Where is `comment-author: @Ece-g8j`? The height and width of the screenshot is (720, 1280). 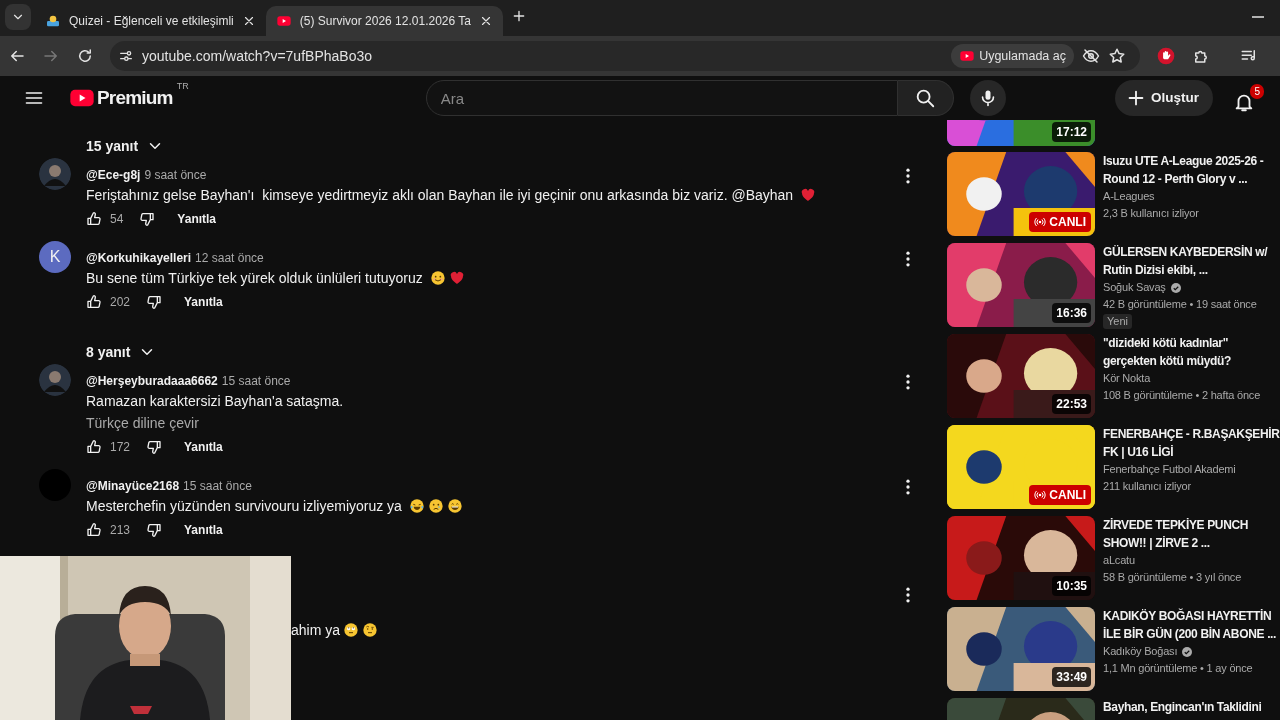
comment-author: @Ece-g8j is located at coordinates (113, 175).